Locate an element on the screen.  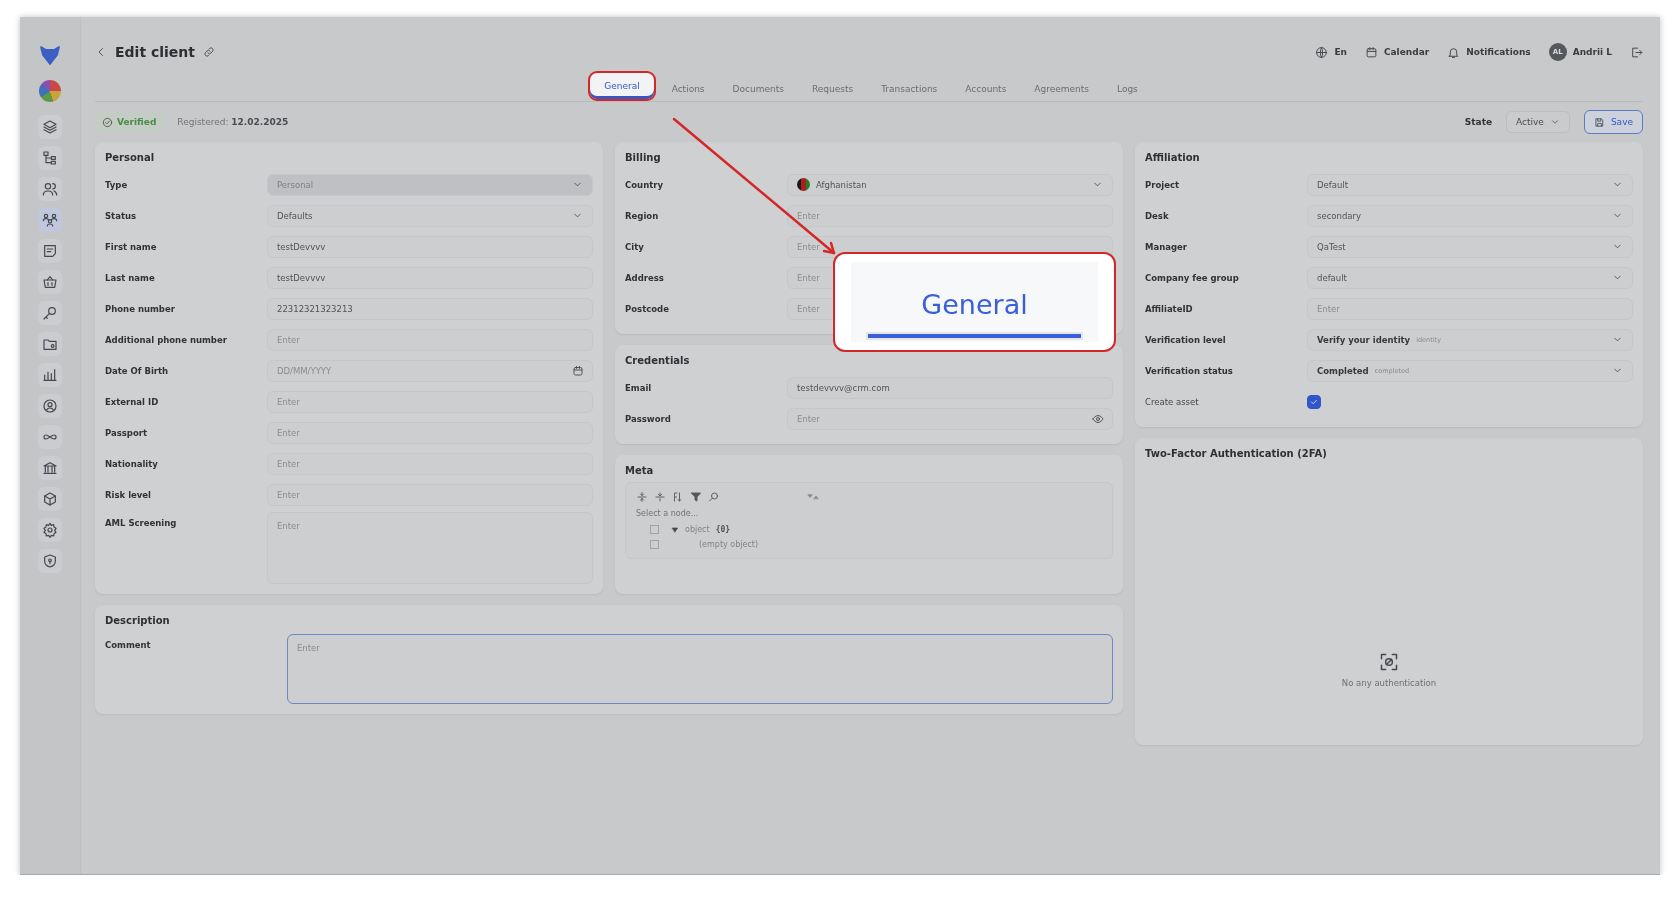
section-title: Personal is located at coordinates (130, 157).